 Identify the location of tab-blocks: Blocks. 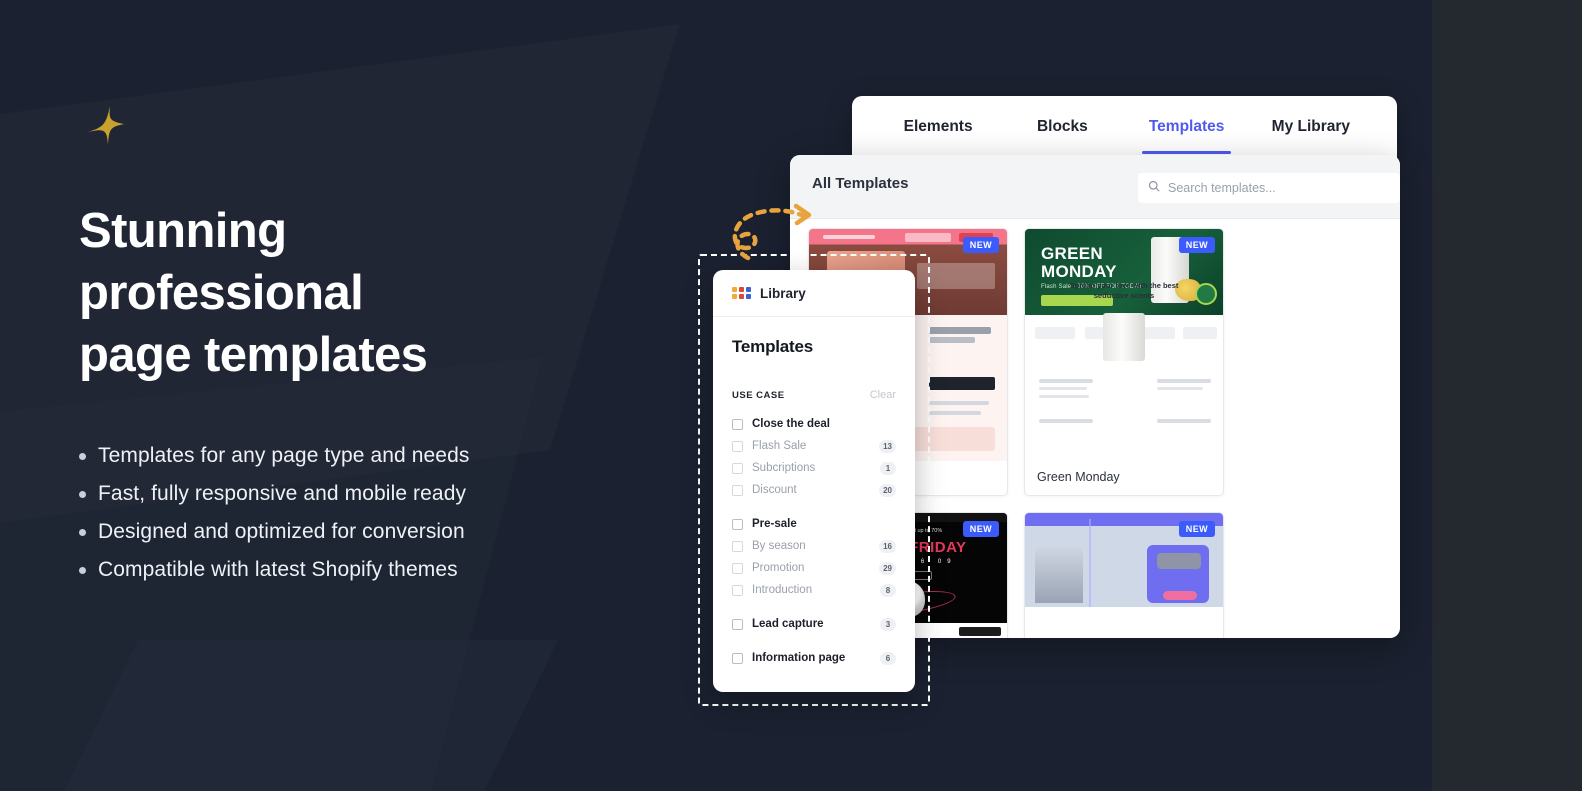
(1062, 127).